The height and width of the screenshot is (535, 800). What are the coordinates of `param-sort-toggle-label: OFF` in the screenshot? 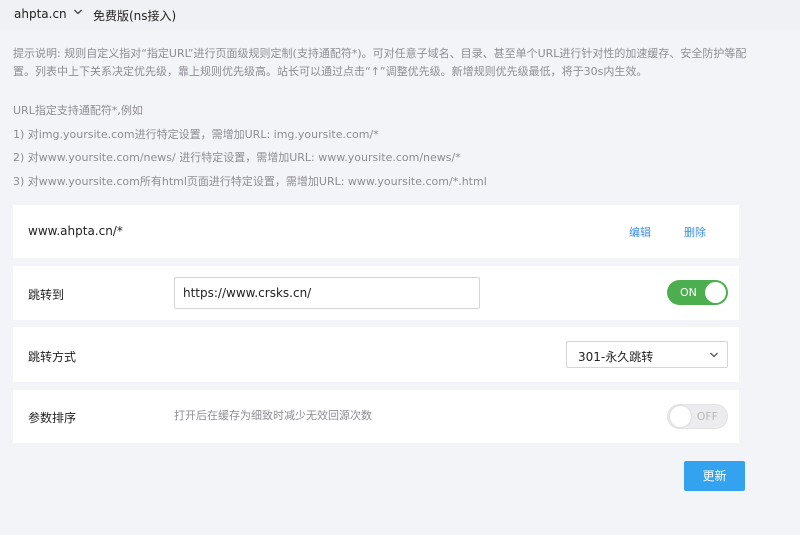 It's located at (707, 416).